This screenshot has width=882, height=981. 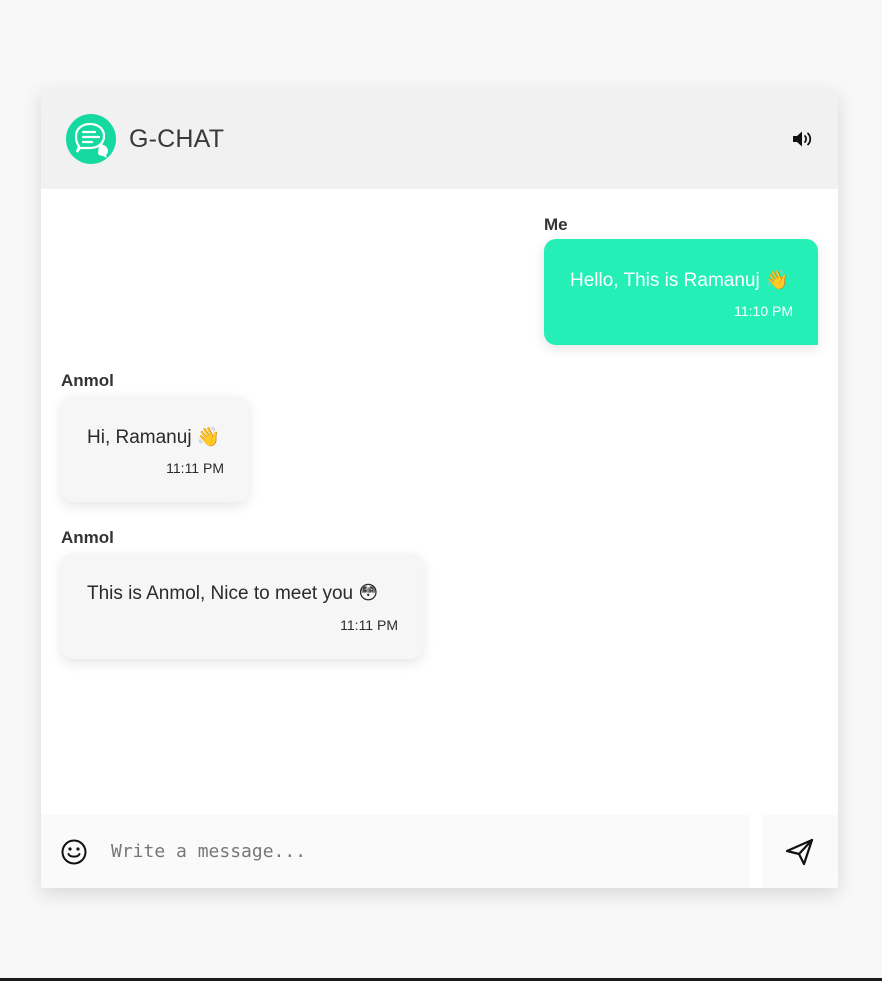 I want to click on message-time: 11:10 PM, so click(x=763, y=311).